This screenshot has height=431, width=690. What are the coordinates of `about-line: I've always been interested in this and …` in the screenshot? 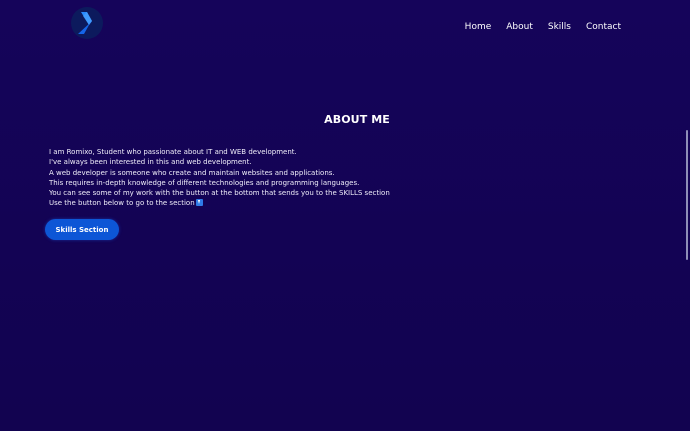 It's located at (150, 162).